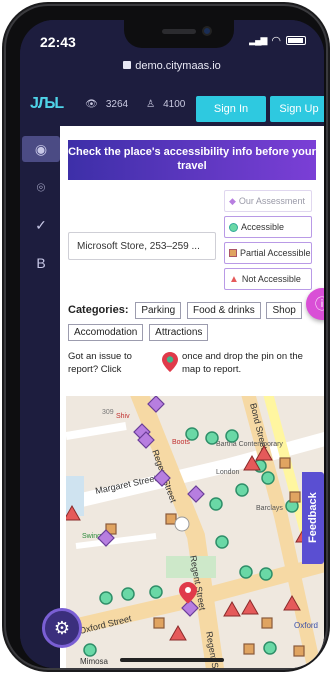 This screenshot has height=673, width=332. I want to click on legend-label: Accessible, so click(263, 227).